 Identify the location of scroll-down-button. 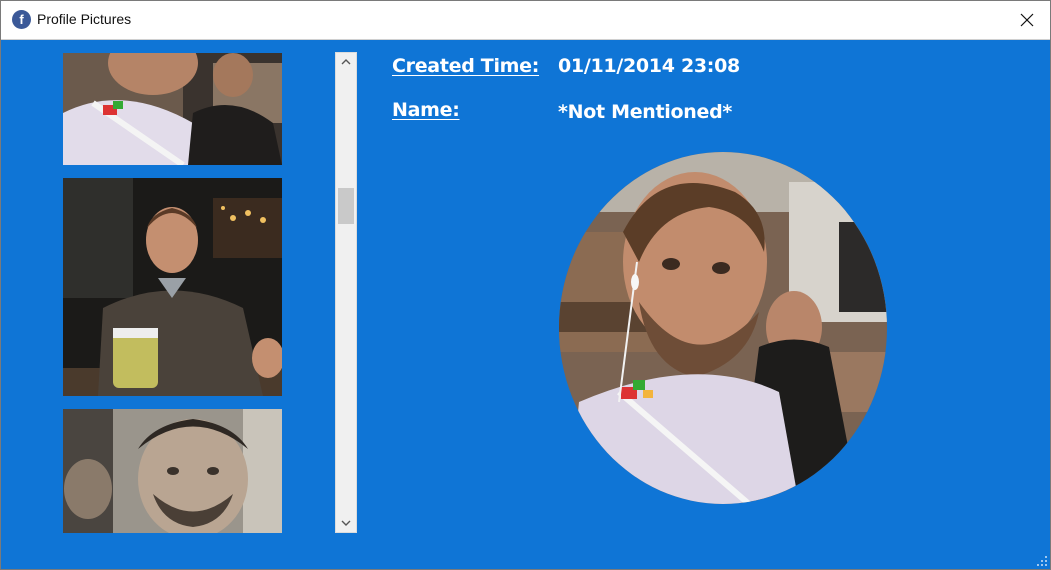
(346, 523).